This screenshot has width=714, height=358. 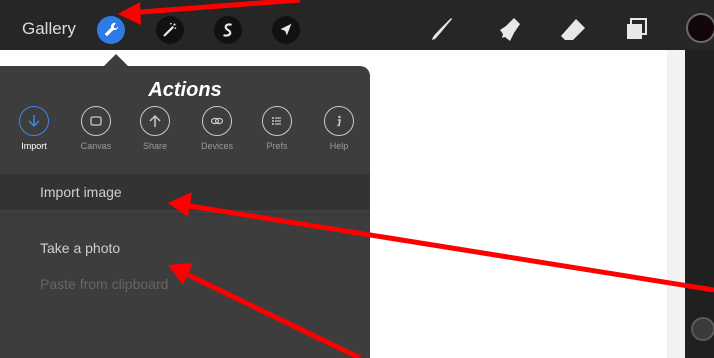 What do you see at coordinates (276, 121) in the screenshot?
I see `list-icon` at bounding box center [276, 121].